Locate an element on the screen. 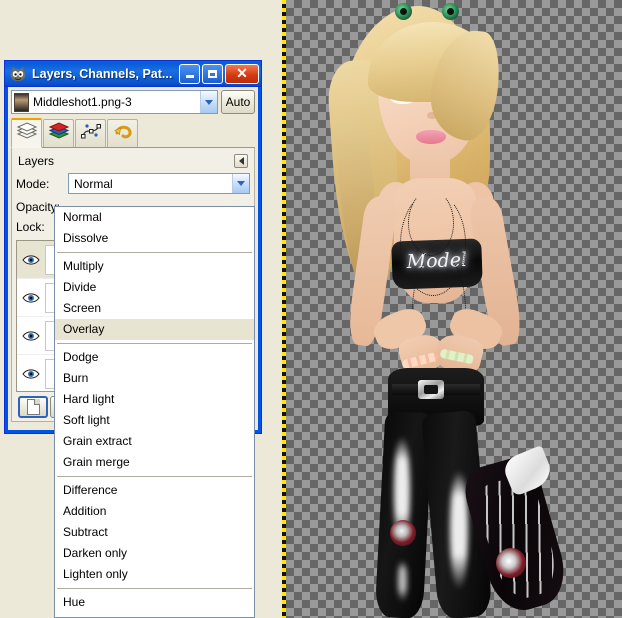 The image size is (622, 618). selection-marching-ants is located at coordinates (284, 309).